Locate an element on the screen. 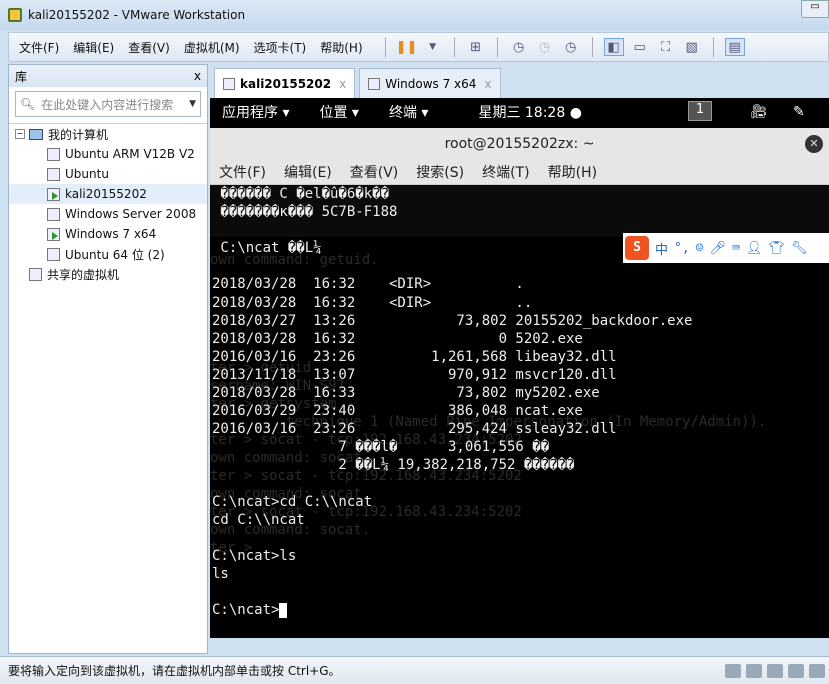 The image size is (829, 684). menu-help: 帮助(H) is located at coordinates (341, 47).